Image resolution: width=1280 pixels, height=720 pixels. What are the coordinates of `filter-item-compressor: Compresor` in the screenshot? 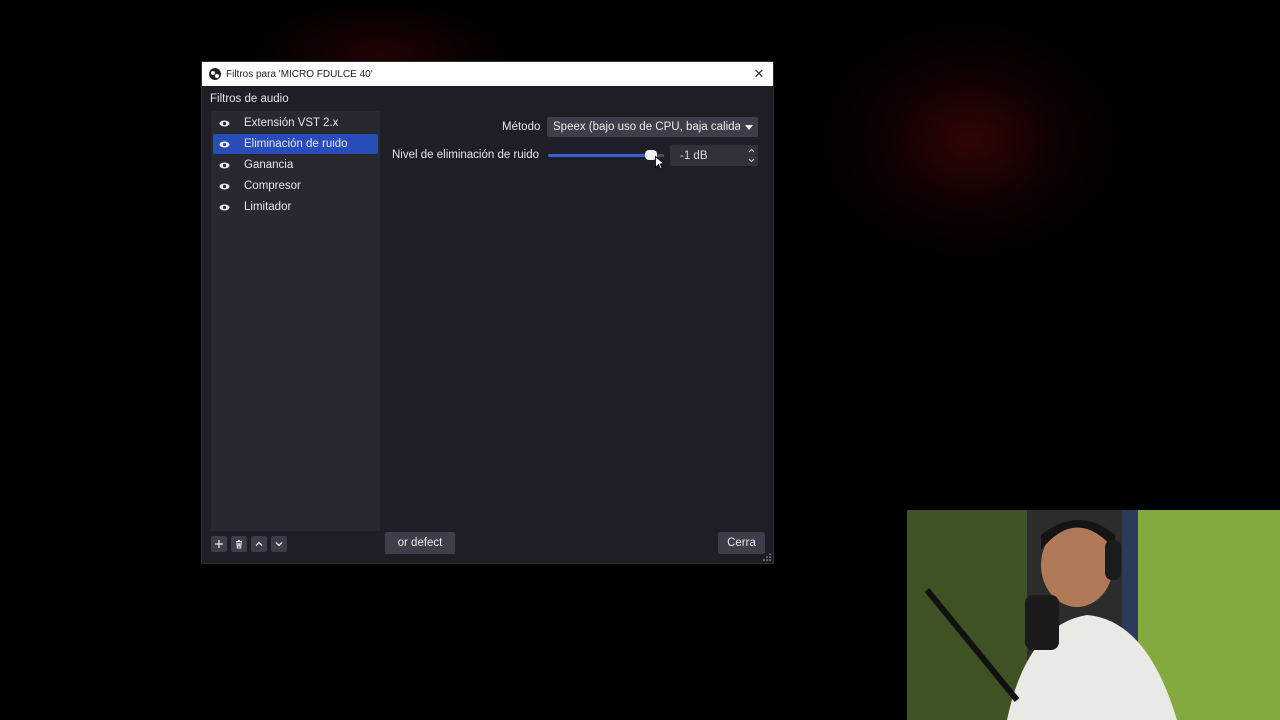 It's located at (295, 186).